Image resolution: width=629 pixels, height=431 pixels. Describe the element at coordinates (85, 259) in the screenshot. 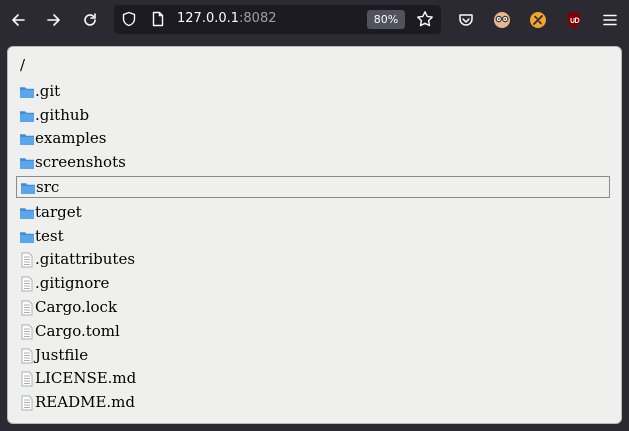

I see `entry-name-link: .gitattributes` at that location.